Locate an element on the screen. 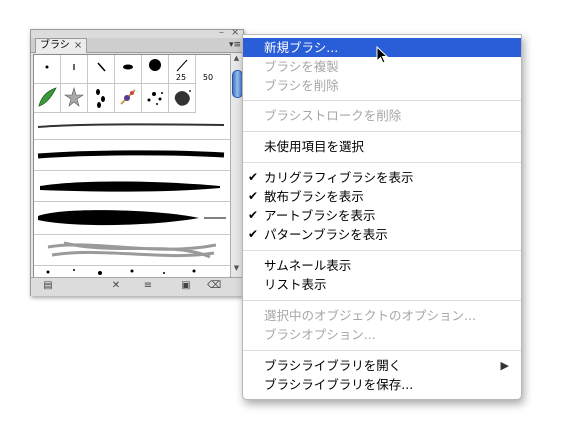 This screenshot has width=565, height=438. menu-item-show-calligraphic: ✔ カリグラフィブラシを表示 is located at coordinates (382, 177).